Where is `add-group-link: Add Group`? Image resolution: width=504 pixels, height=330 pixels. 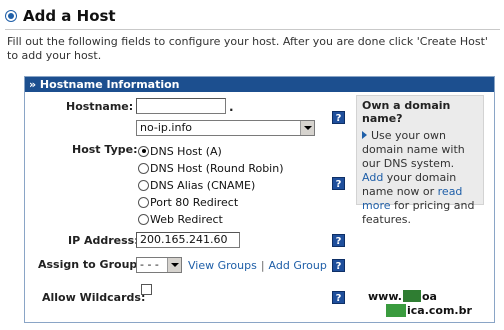 add-group-link: Add Group is located at coordinates (298, 265).